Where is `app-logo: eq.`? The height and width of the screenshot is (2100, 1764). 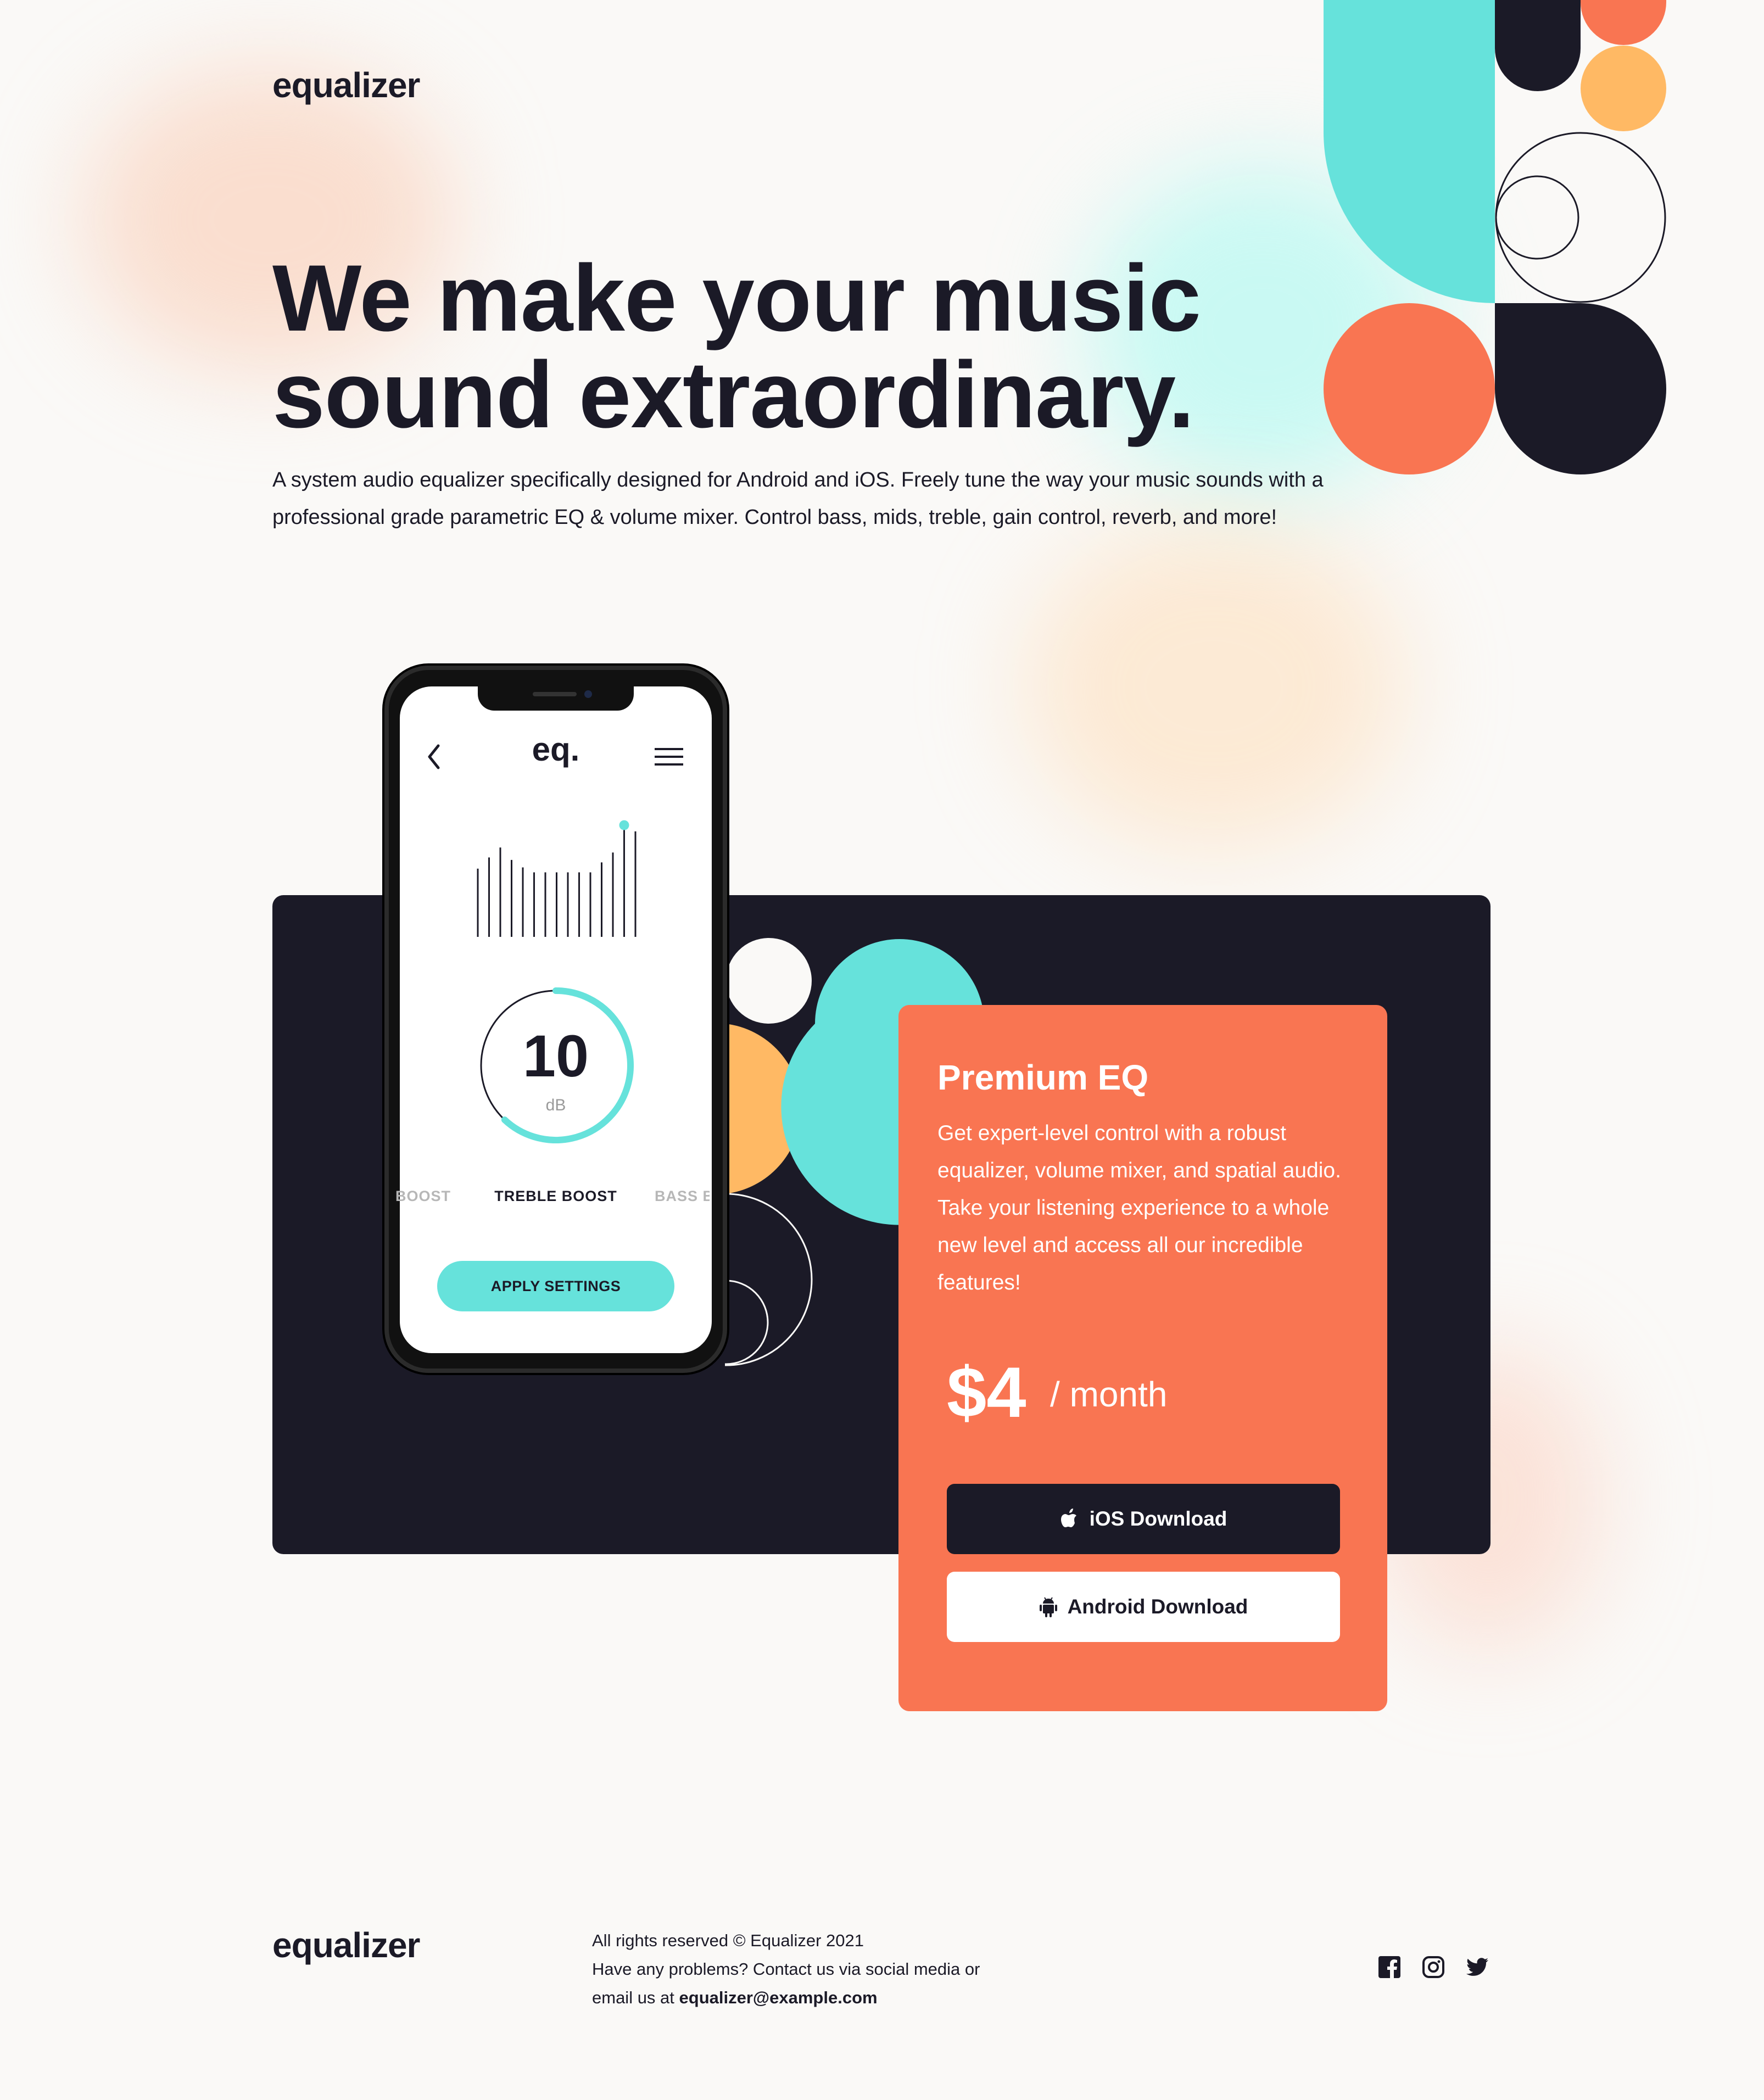
app-logo: eq. is located at coordinates (556, 749).